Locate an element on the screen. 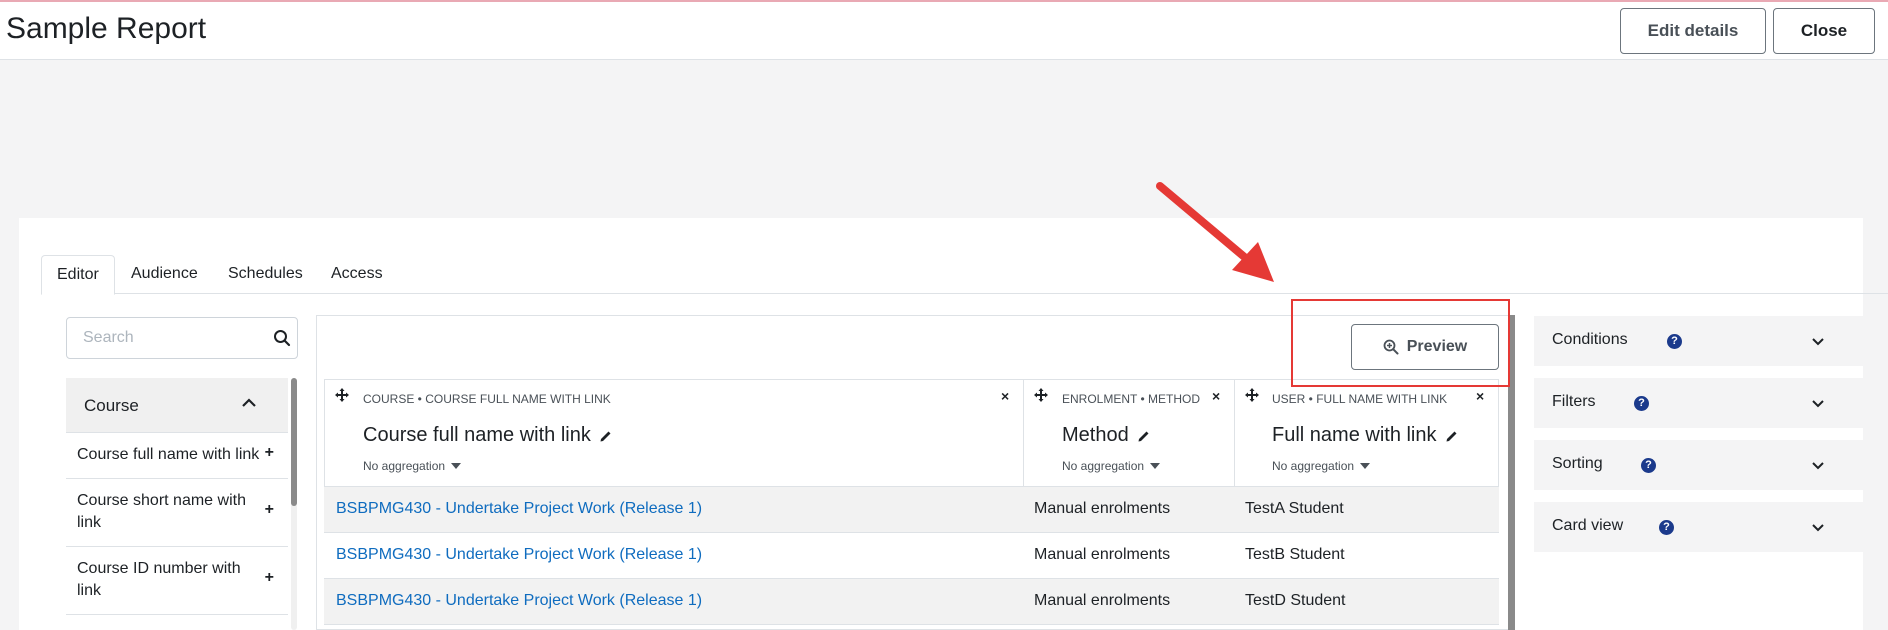 This screenshot has width=1888, height=630. search-field is located at coordinates (182, 338).